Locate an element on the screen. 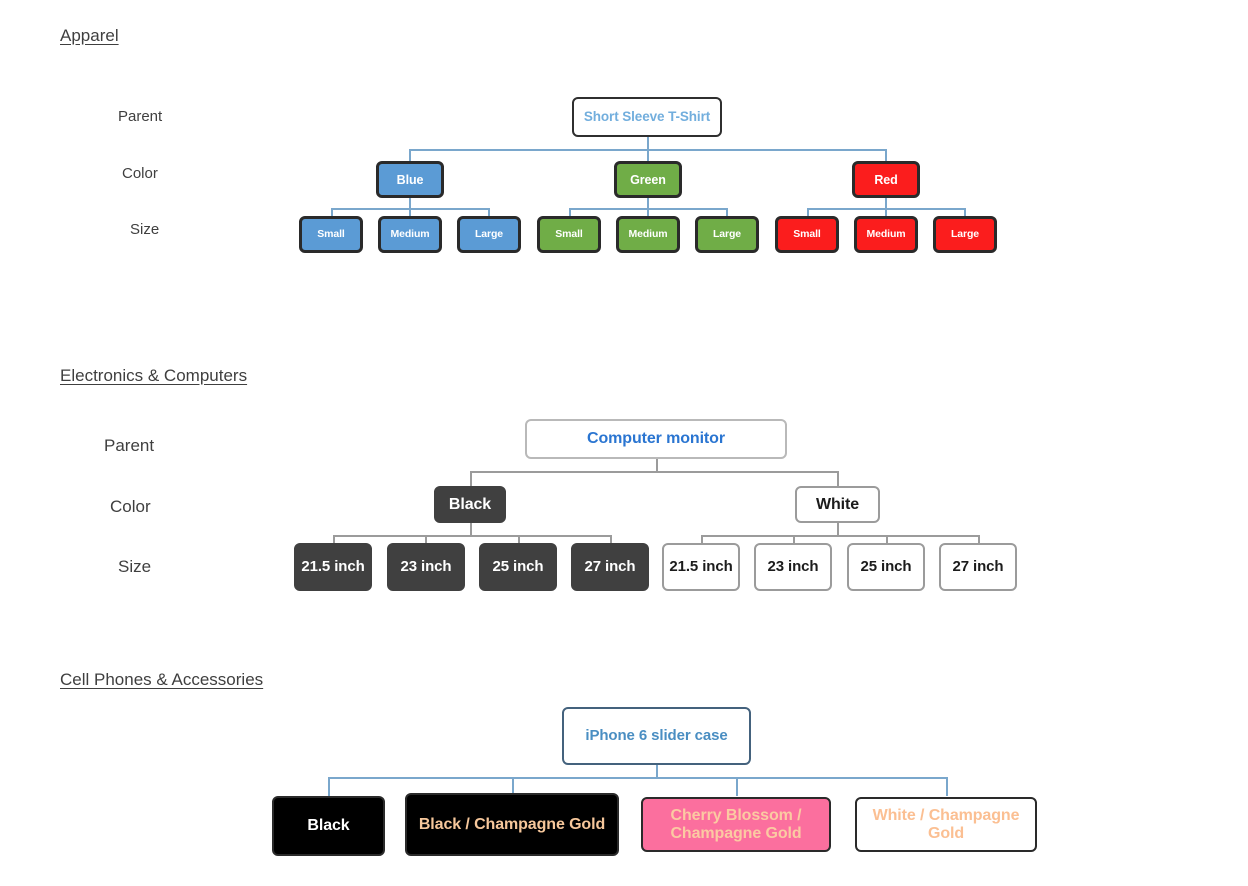  connector-apparel-blue-drop-large is located at coordinates (489, 212).